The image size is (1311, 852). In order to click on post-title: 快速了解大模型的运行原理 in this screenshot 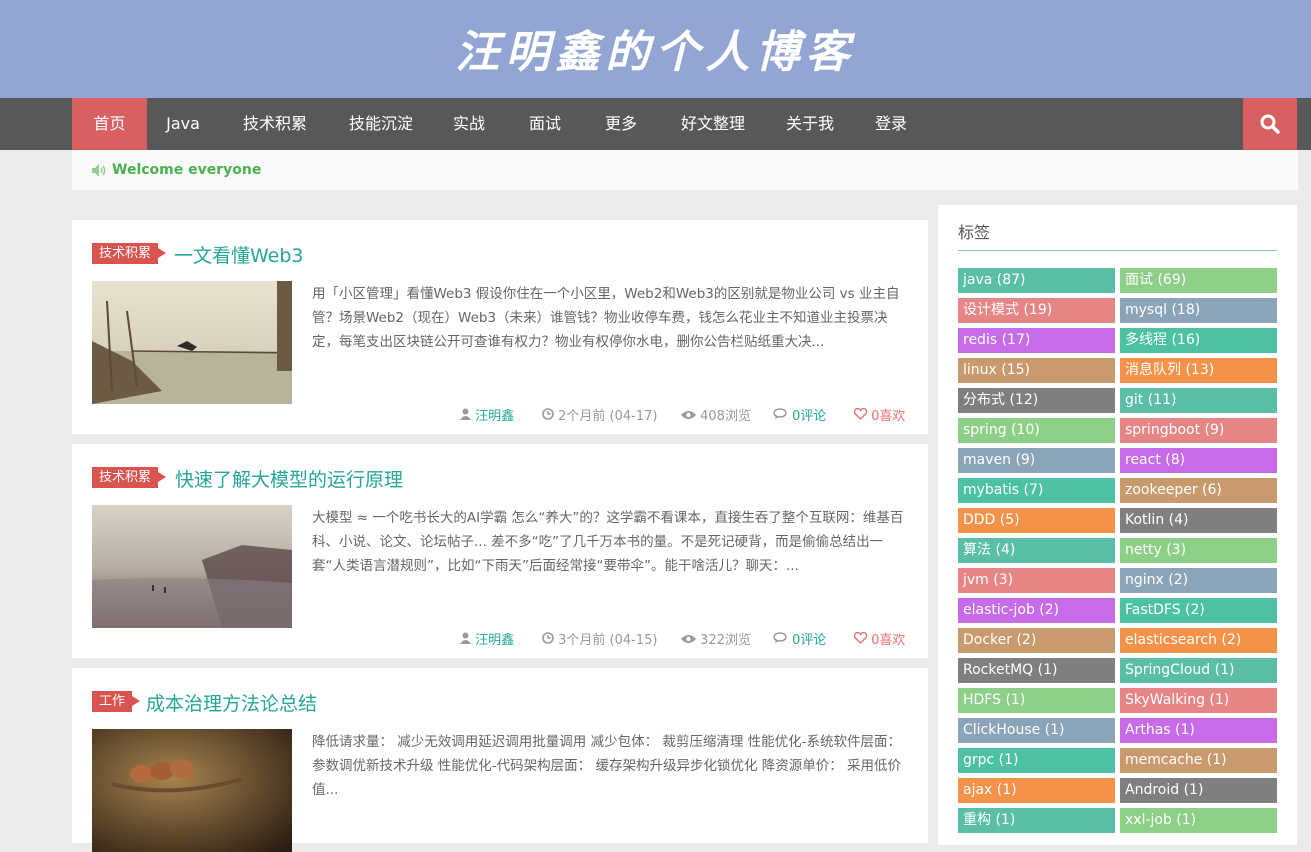, I will do `click(289, 478)`.